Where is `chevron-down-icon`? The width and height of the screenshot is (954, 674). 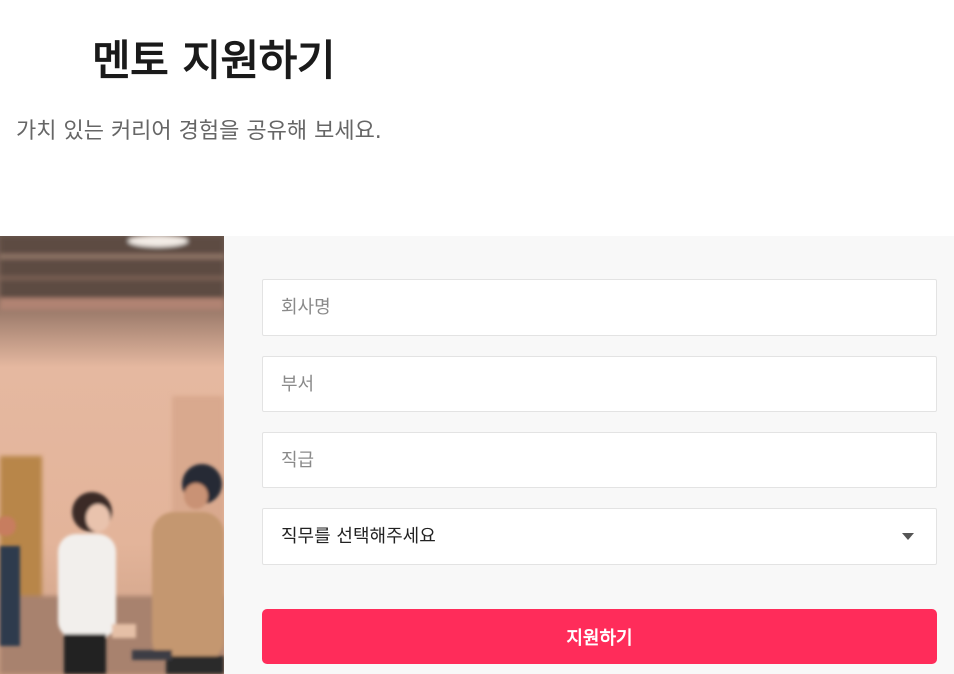 chevron-down-icon is located at coordinates (908, 536).